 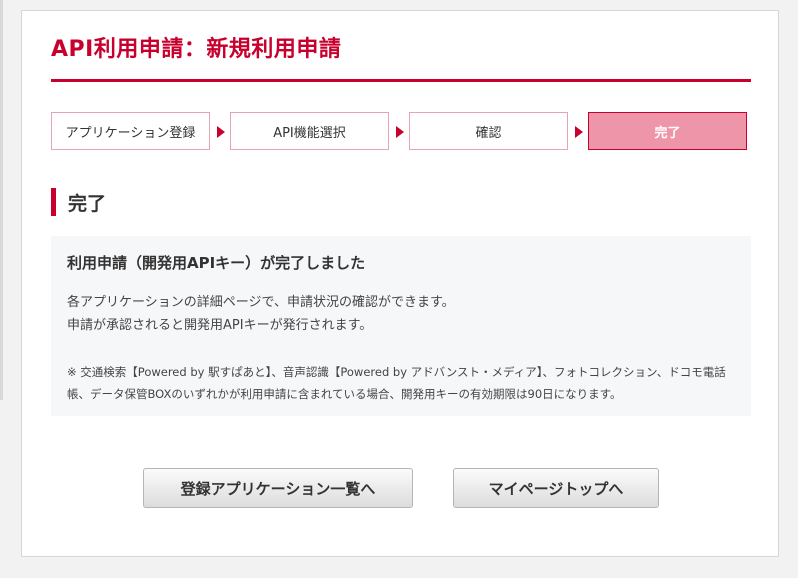 What do you see at coordinates (216, 263) in the screenshot?
I see `completion-heading: 利用申請（開発用APIキー）が完了しました` at bounding box center [216, 263].